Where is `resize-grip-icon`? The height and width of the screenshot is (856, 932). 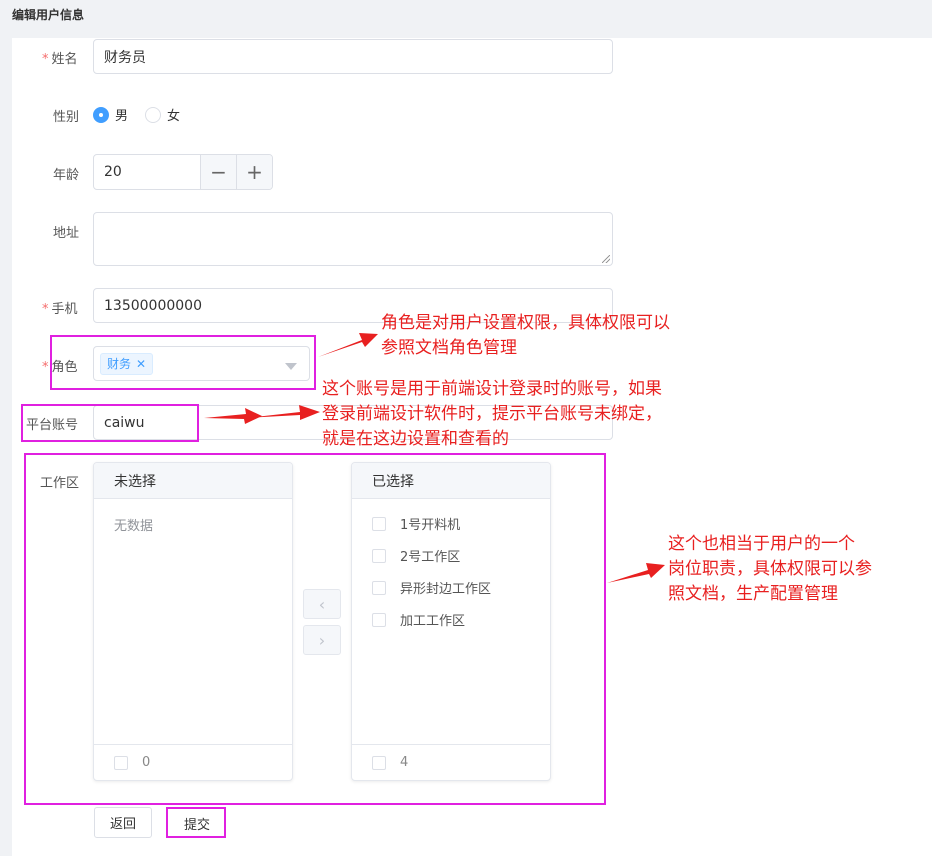
resize-grip-icon is located at coordinates (606, 259).